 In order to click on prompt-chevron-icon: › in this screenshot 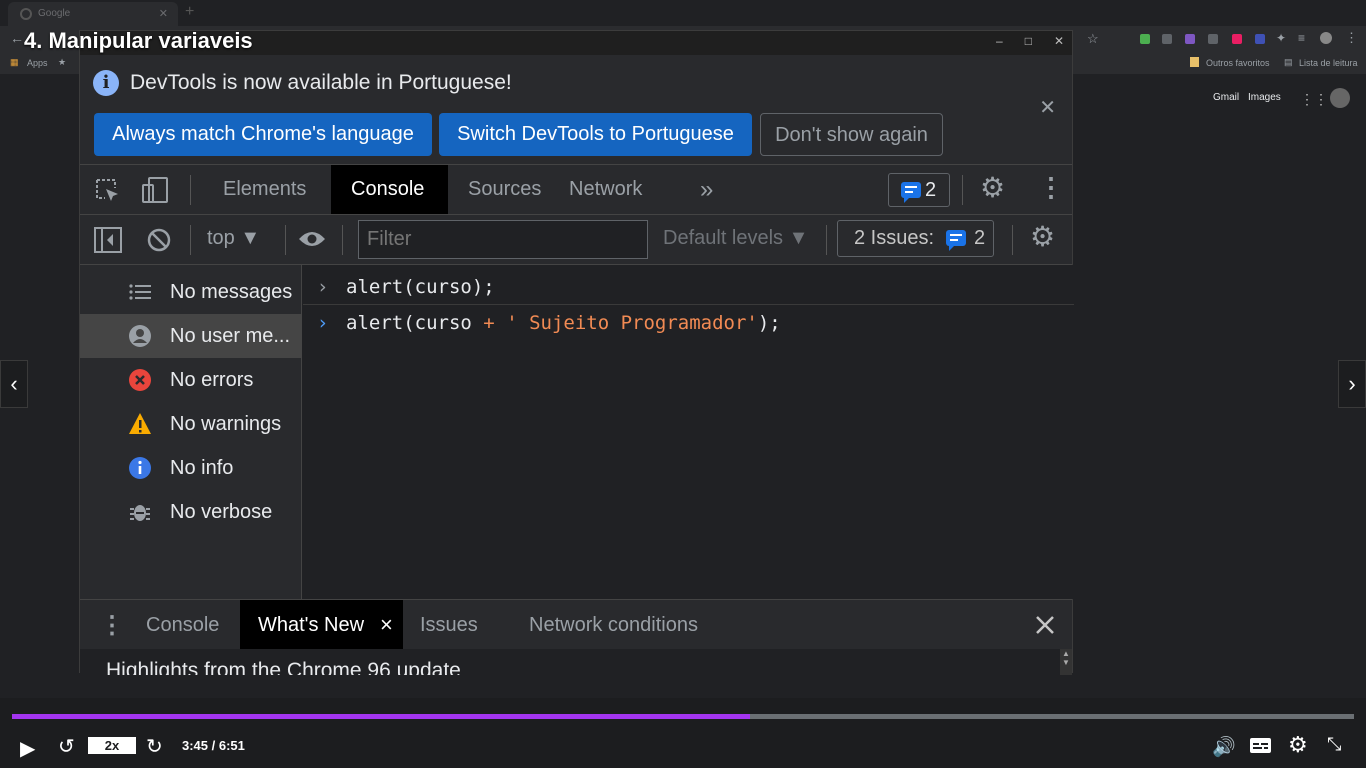, I will do `click(323, 323)`.